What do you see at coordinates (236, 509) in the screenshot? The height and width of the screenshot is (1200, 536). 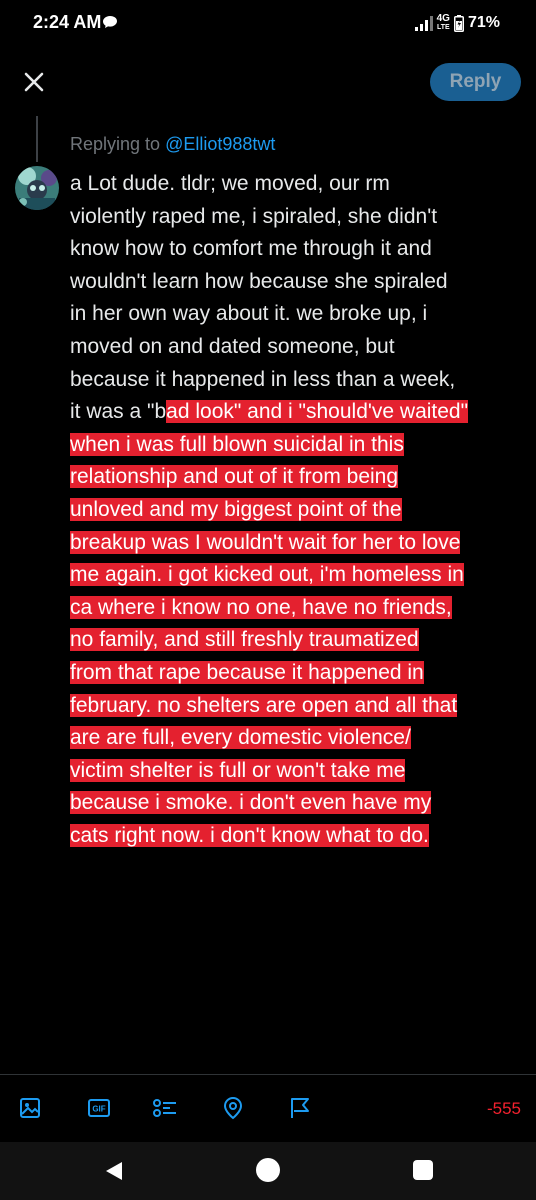 I see `selected-text-segment: unloved and my biggest point of the` at bounding box center [236, 509].